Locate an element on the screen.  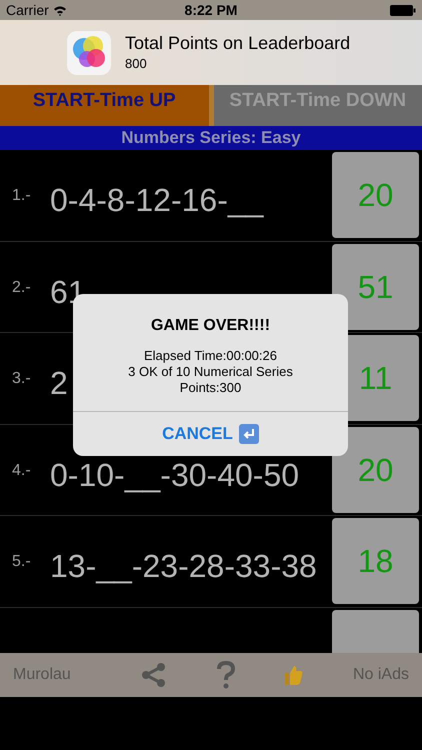
series-header: Numbers Series: Easy is located at coordinates (211, 138).